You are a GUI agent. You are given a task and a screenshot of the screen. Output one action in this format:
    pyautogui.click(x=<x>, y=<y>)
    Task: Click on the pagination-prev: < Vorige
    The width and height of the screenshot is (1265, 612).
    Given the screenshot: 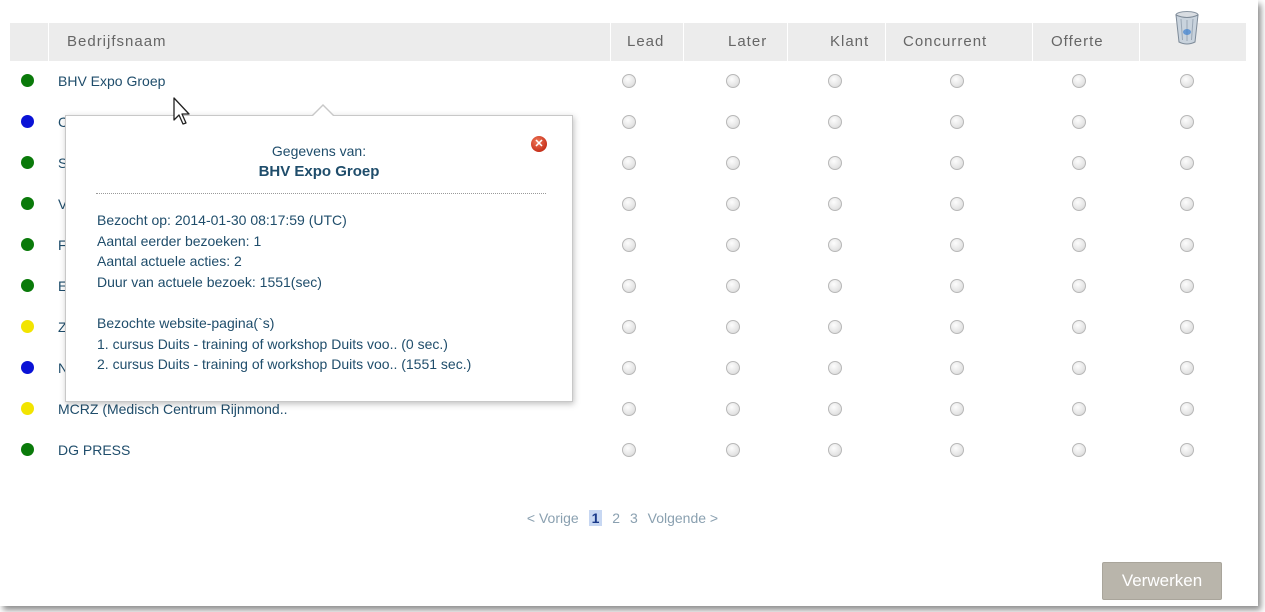 What is the action you would take?
    pyautogui.click(x=553, y=518)
    